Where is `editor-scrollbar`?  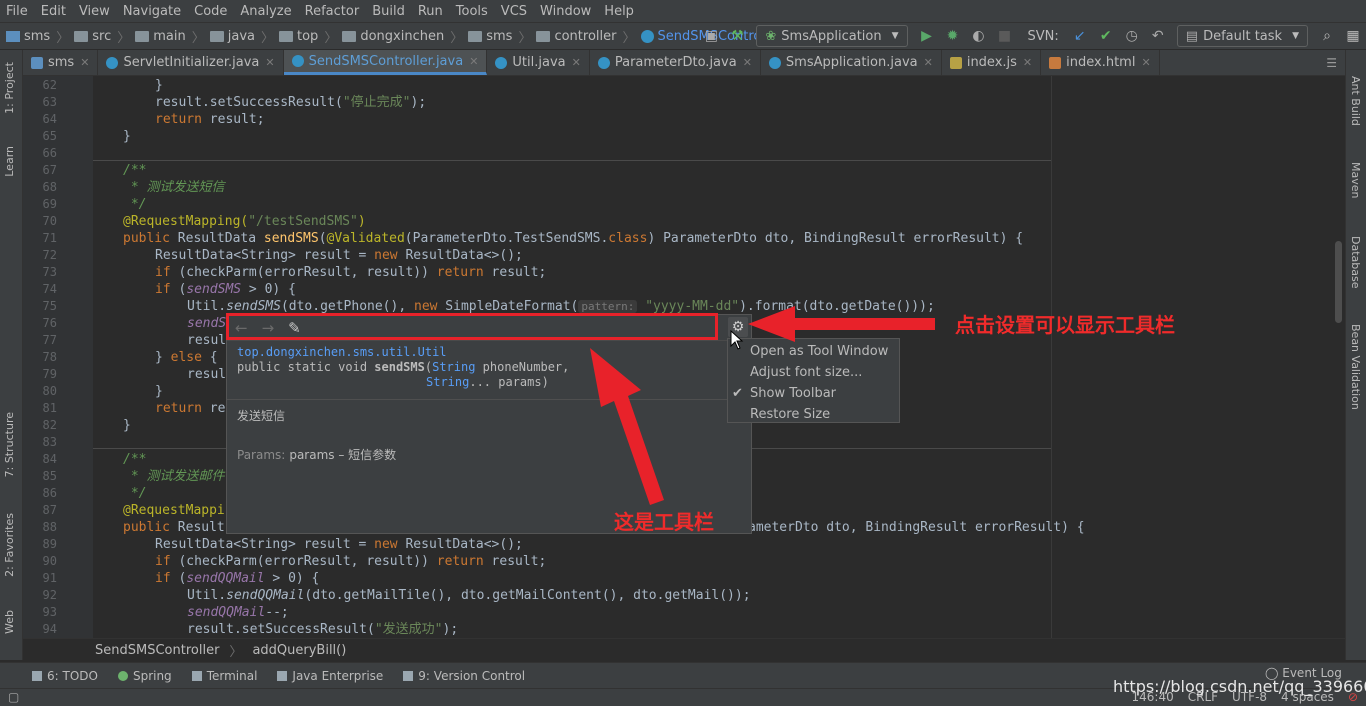 editor-scrollbar is located at coordinates (1338, 357).